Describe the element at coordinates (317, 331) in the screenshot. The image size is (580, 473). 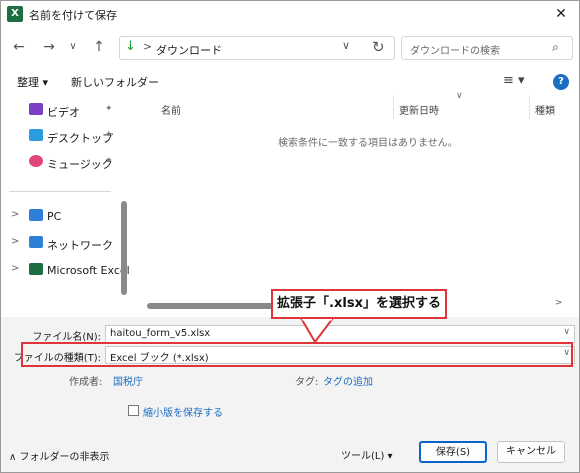
I see `callout-pointer` at that location.